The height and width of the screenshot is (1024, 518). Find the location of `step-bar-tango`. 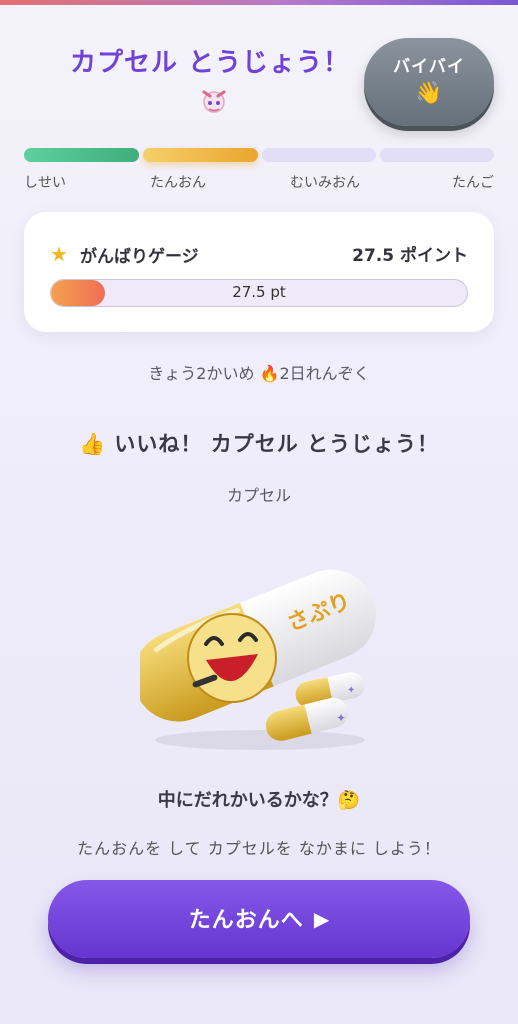

step-bar-tango is located at coordinates (437, 155).